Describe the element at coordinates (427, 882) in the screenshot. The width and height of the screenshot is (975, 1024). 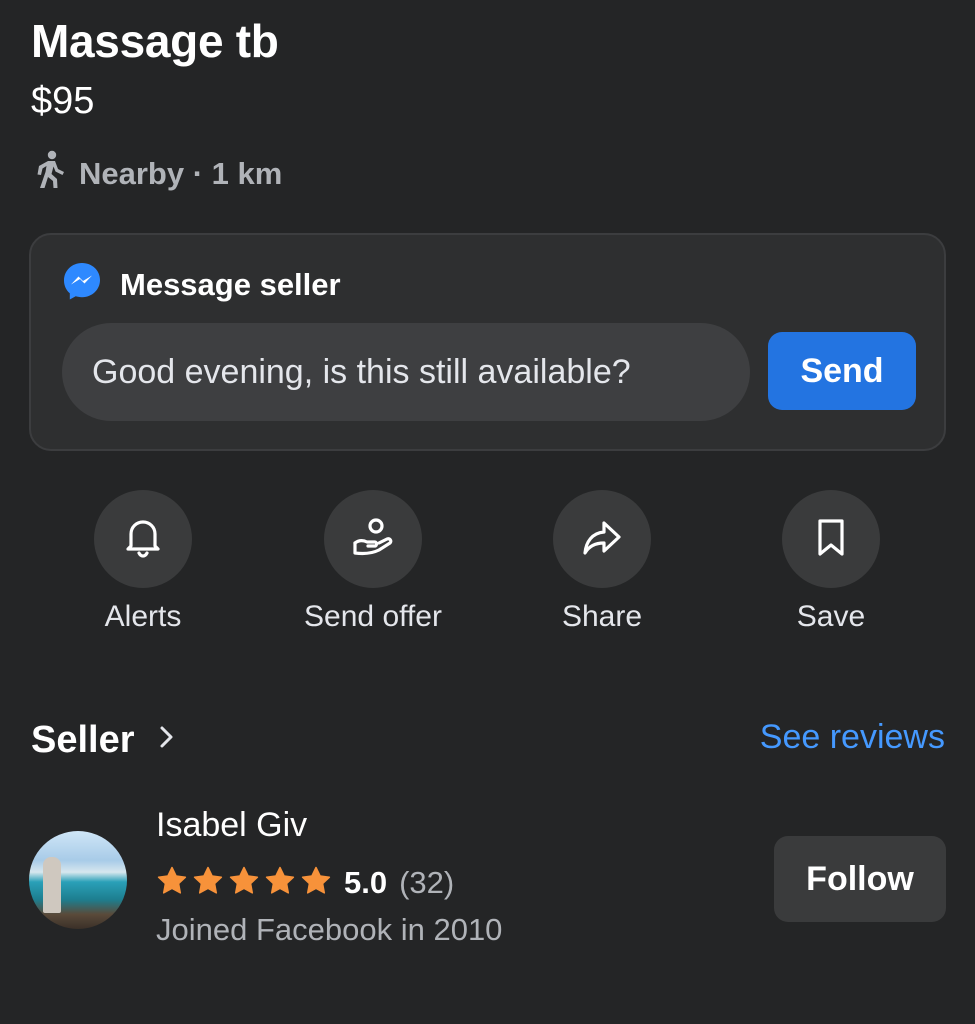
I see `rating-count: (32)` at that location.